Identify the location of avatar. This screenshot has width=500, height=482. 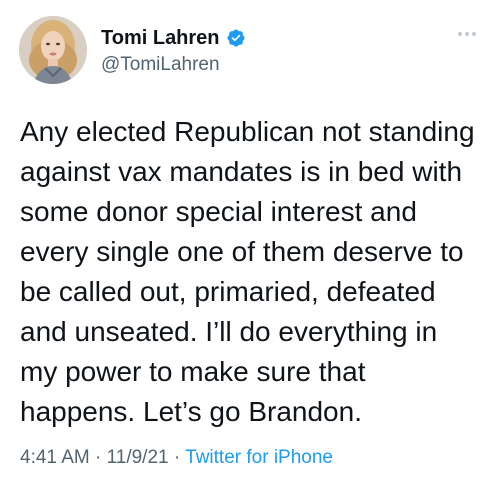
(53, 50).